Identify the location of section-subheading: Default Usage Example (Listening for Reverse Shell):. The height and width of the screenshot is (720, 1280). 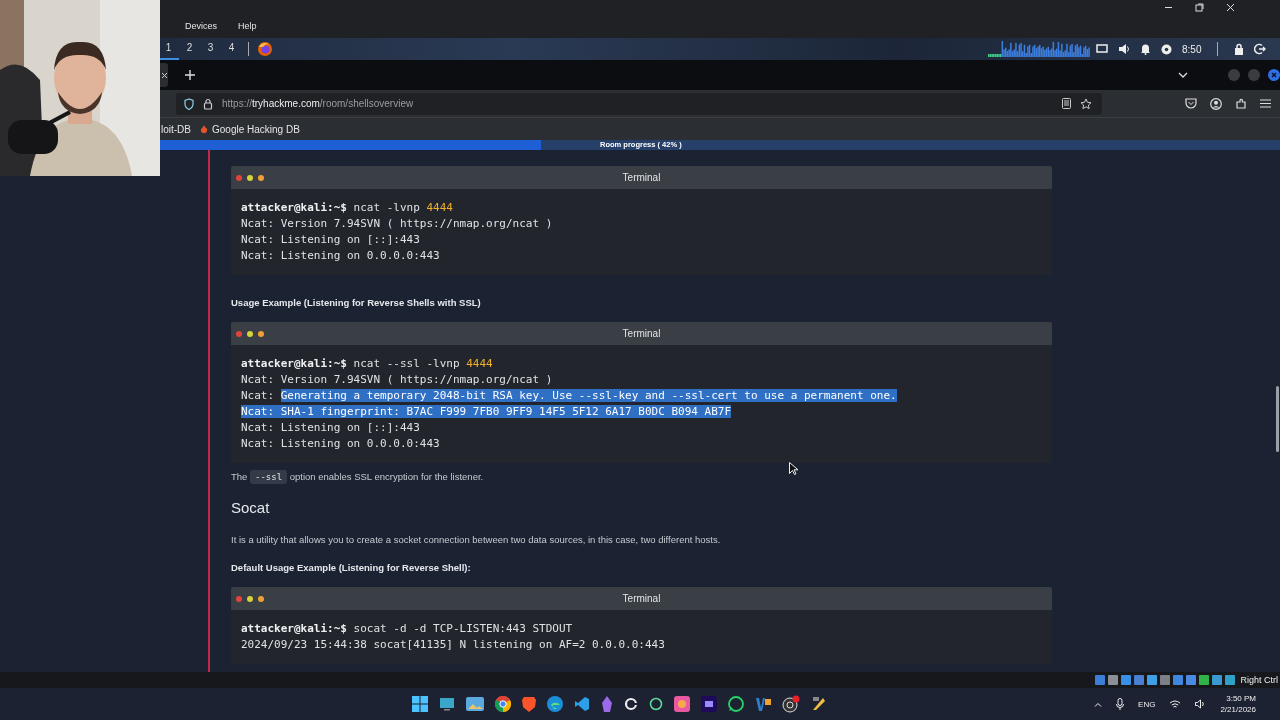
(351, 568).